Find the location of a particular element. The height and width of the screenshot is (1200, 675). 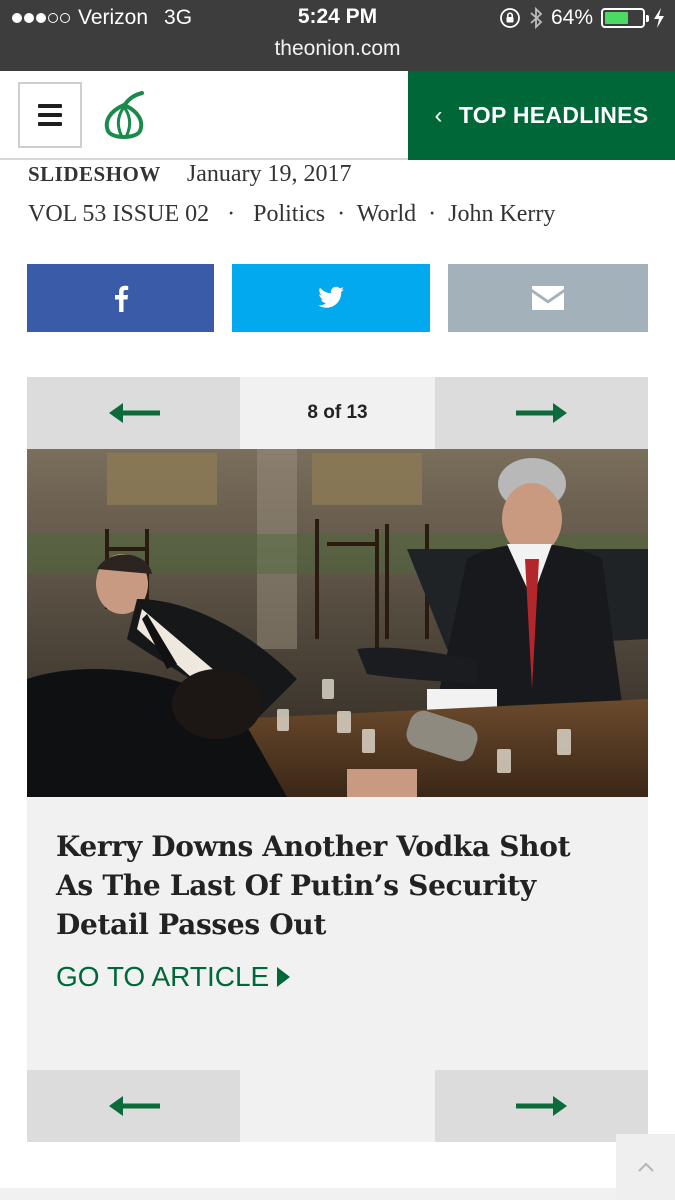

go-to-article-link: GO TO ARTICLE is located at coordinates (173, 977).